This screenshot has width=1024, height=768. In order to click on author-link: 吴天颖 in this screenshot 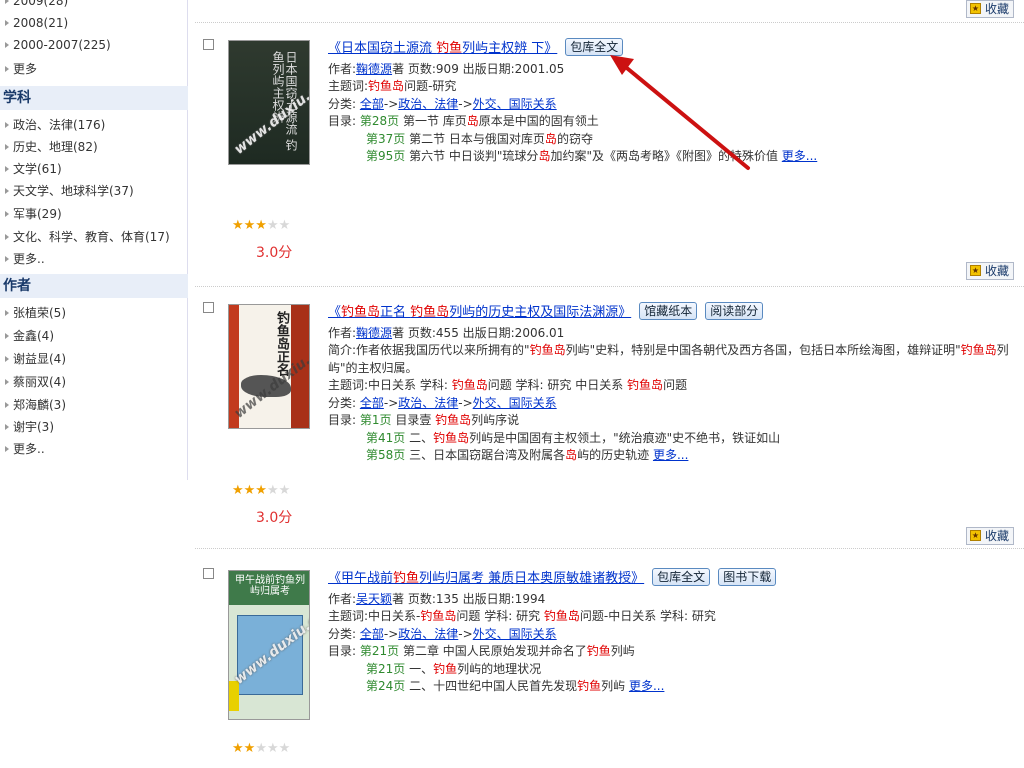, I will do `click(374, 599)`.